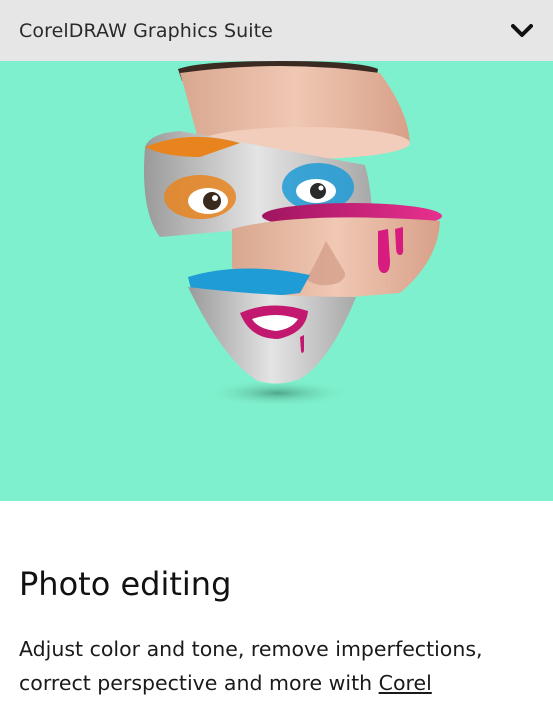  What do you see at coordinates (405, 683) in the screenshot?
I see `corel-link: Corel` at bounding box center [405, 683].